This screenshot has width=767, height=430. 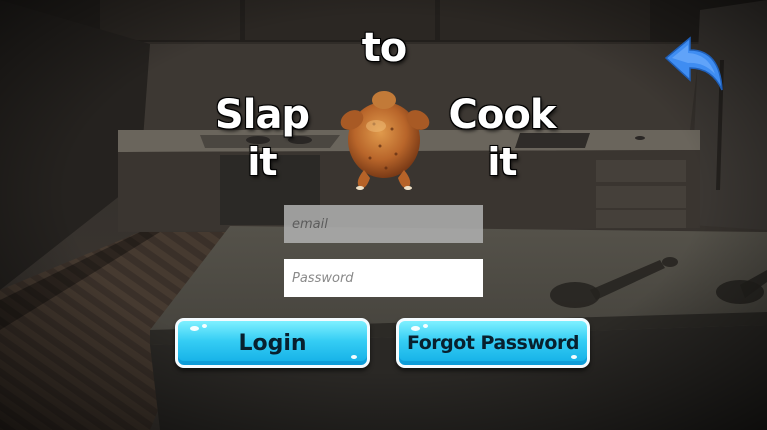 I want to click on login-button: Login, so click(x=272, y=343).